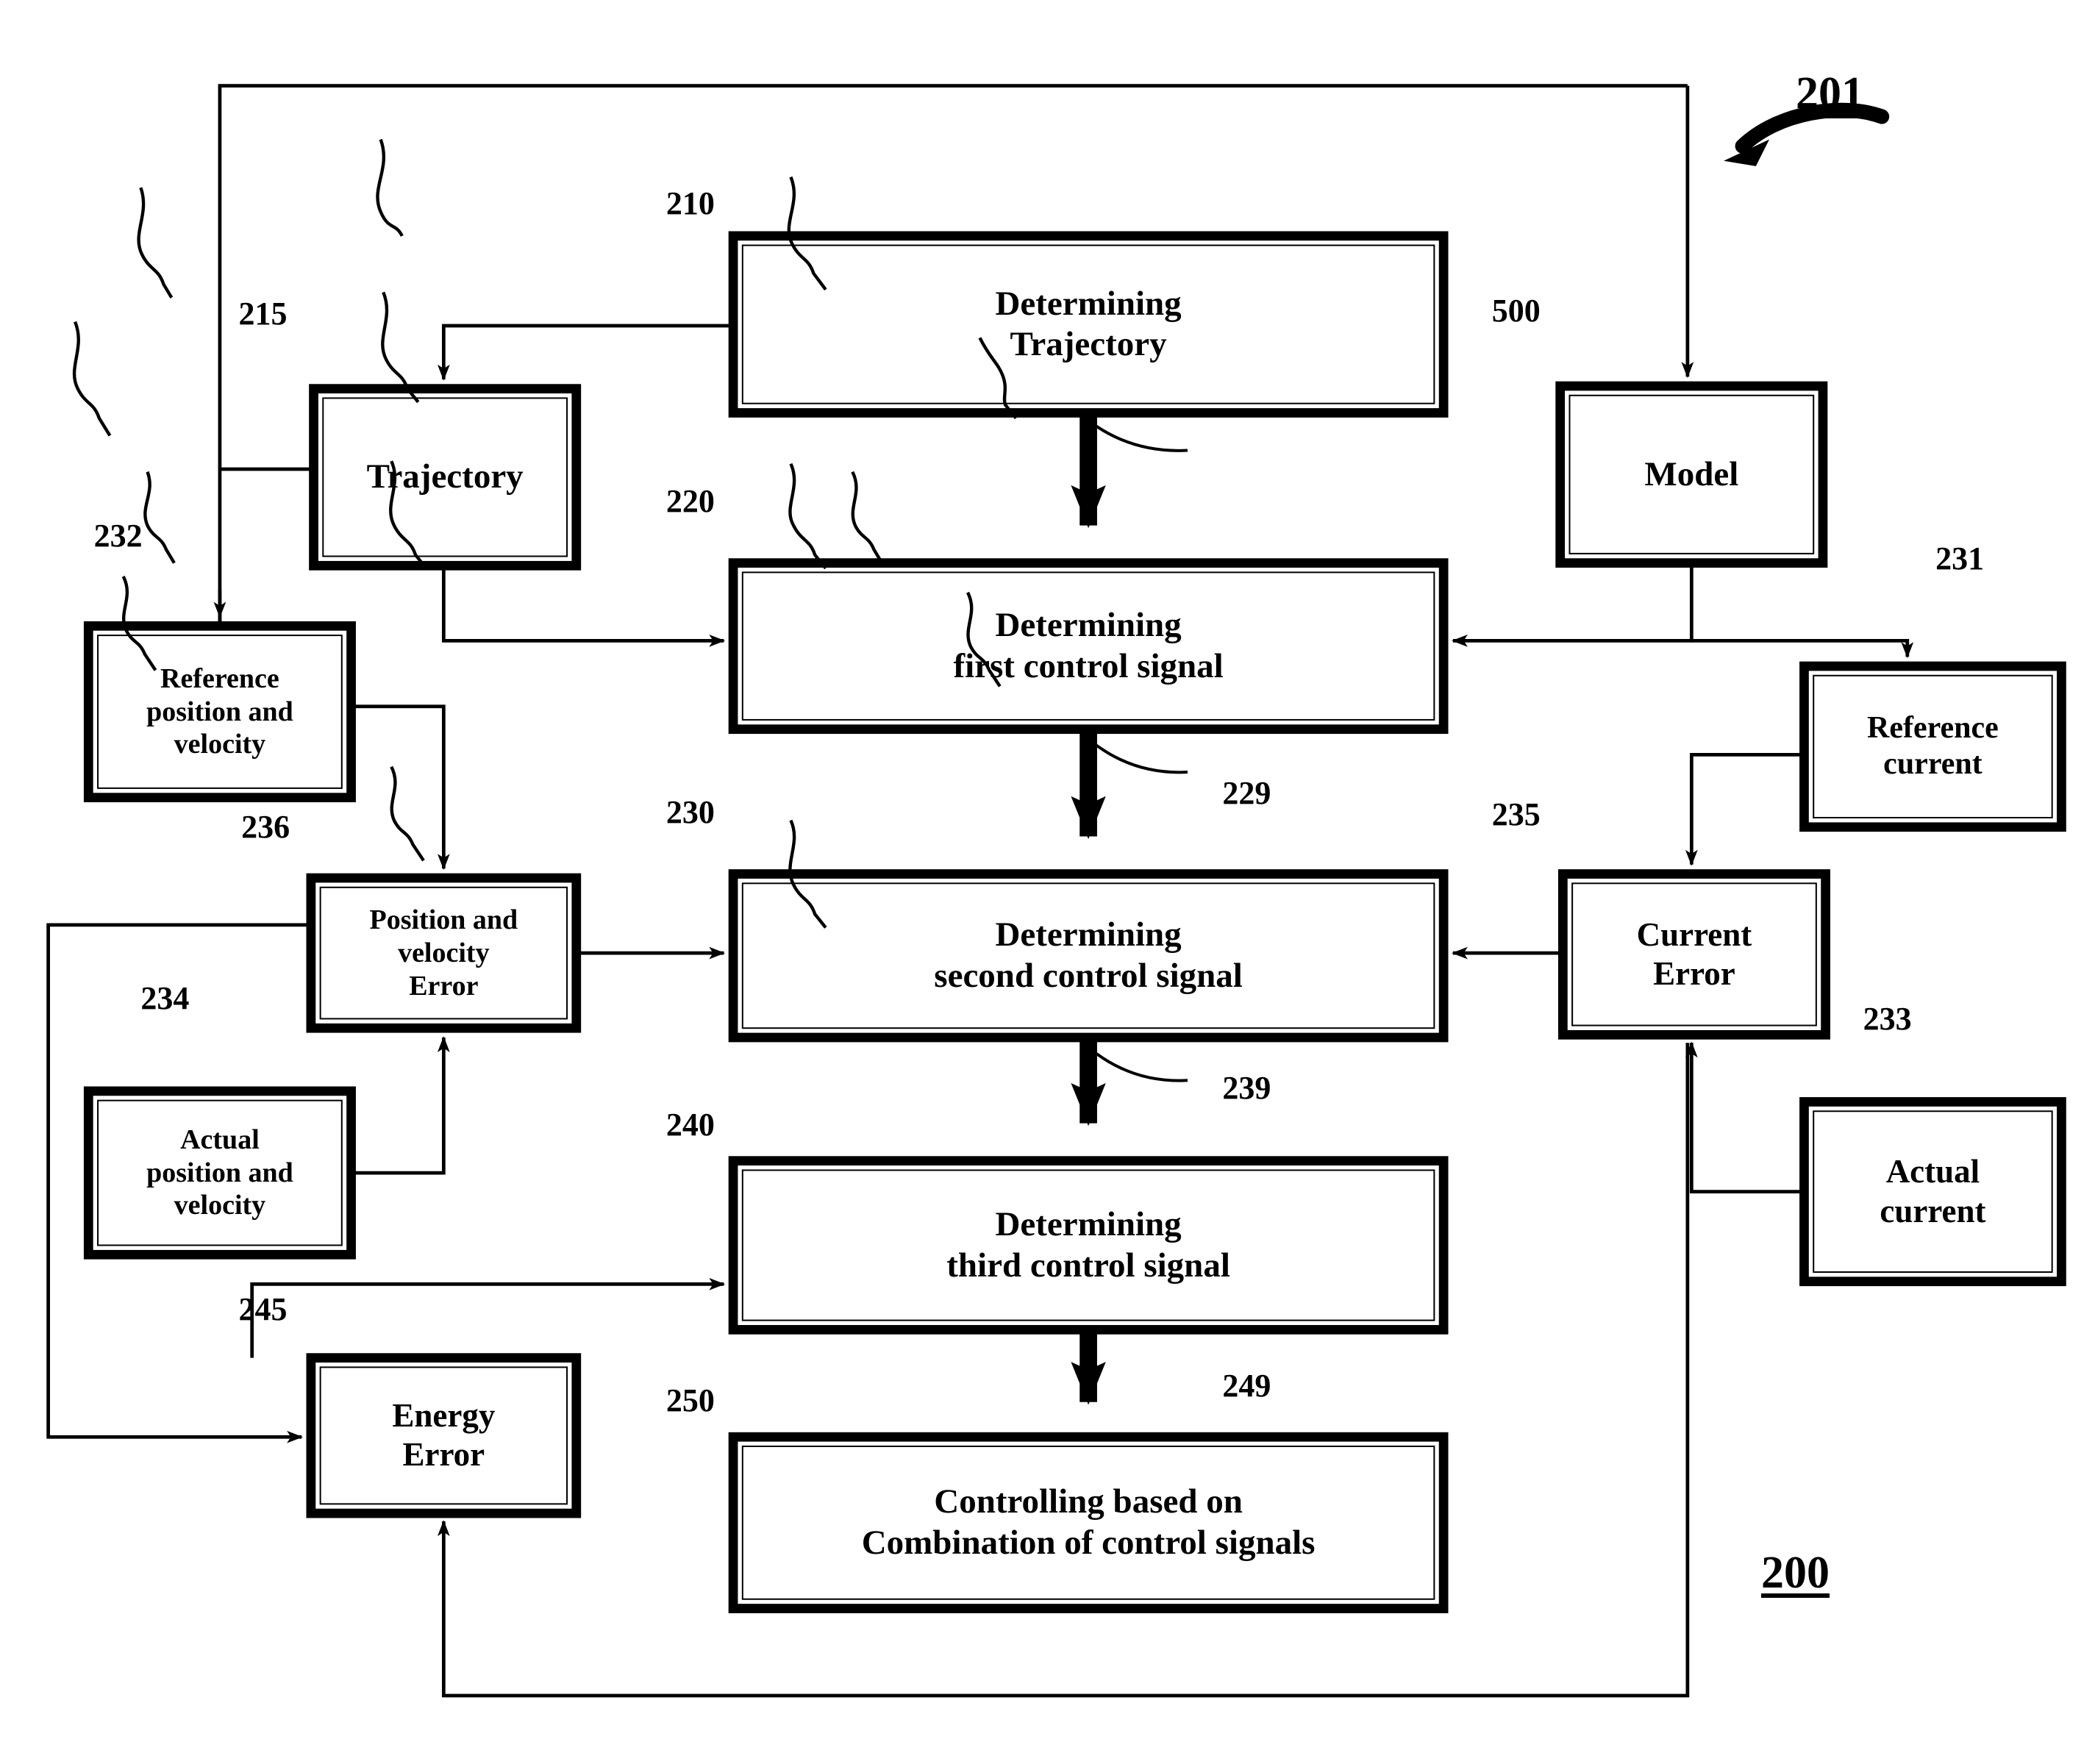 The height and width of the screenshot is (1764, 2095). I want to click on wire-energy-to-third, so click(488, 1317).